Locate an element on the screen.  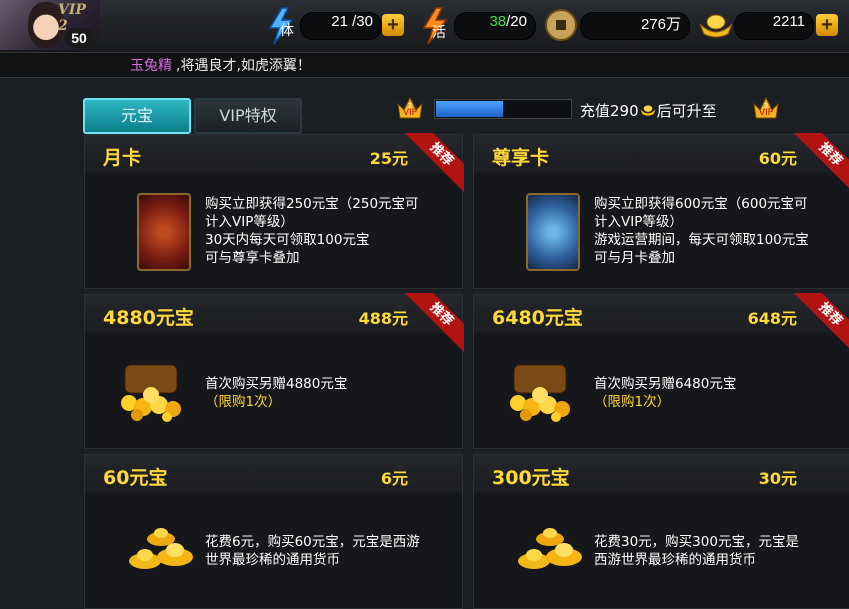
ingot-counter: 2211 is located at coordinates (774, 26).